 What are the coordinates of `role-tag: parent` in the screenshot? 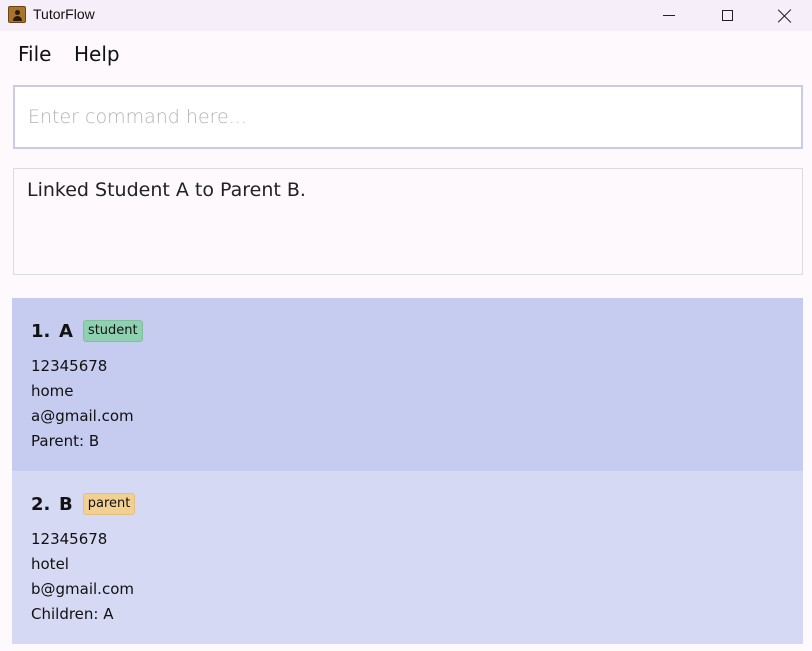 It's located at (109, 504).